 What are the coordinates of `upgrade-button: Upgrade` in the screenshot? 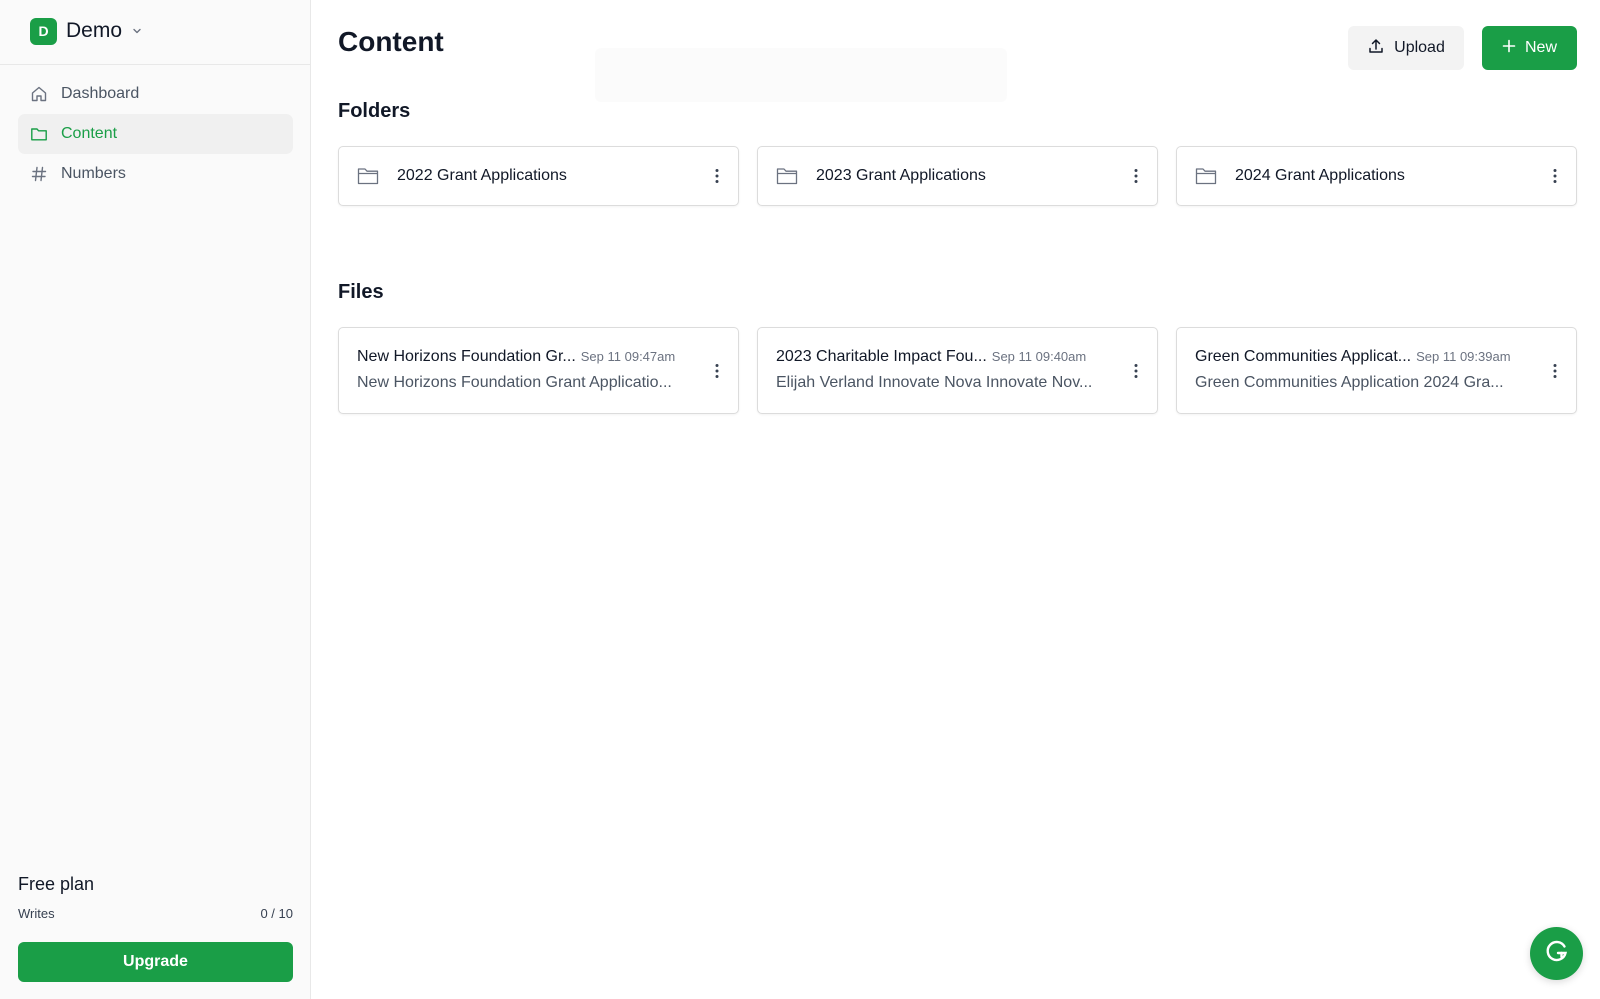 It's located at (155, 962).